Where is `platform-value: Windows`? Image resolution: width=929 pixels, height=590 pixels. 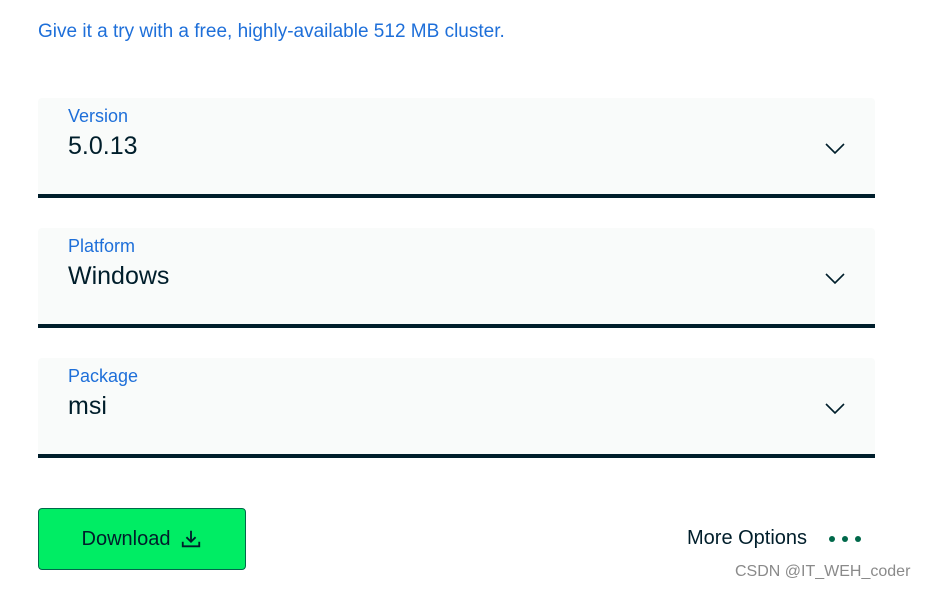
platform-value: Windows is located at coordinates (119, 276).